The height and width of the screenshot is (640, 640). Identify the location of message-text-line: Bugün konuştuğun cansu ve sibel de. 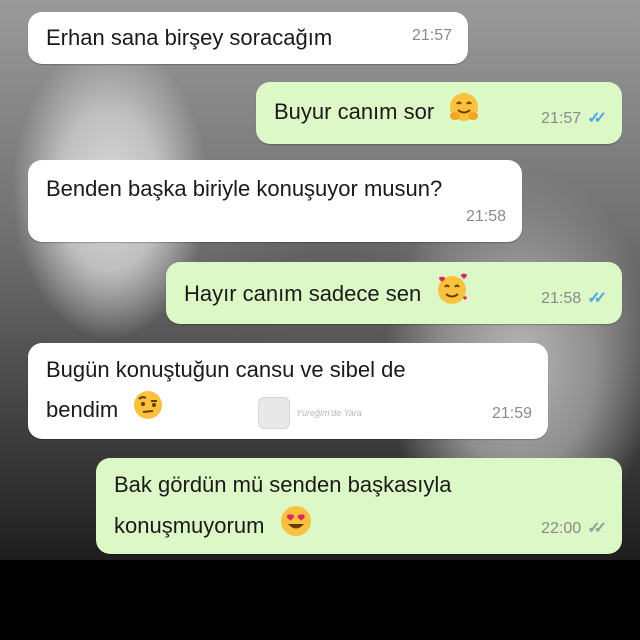
(226, 369).